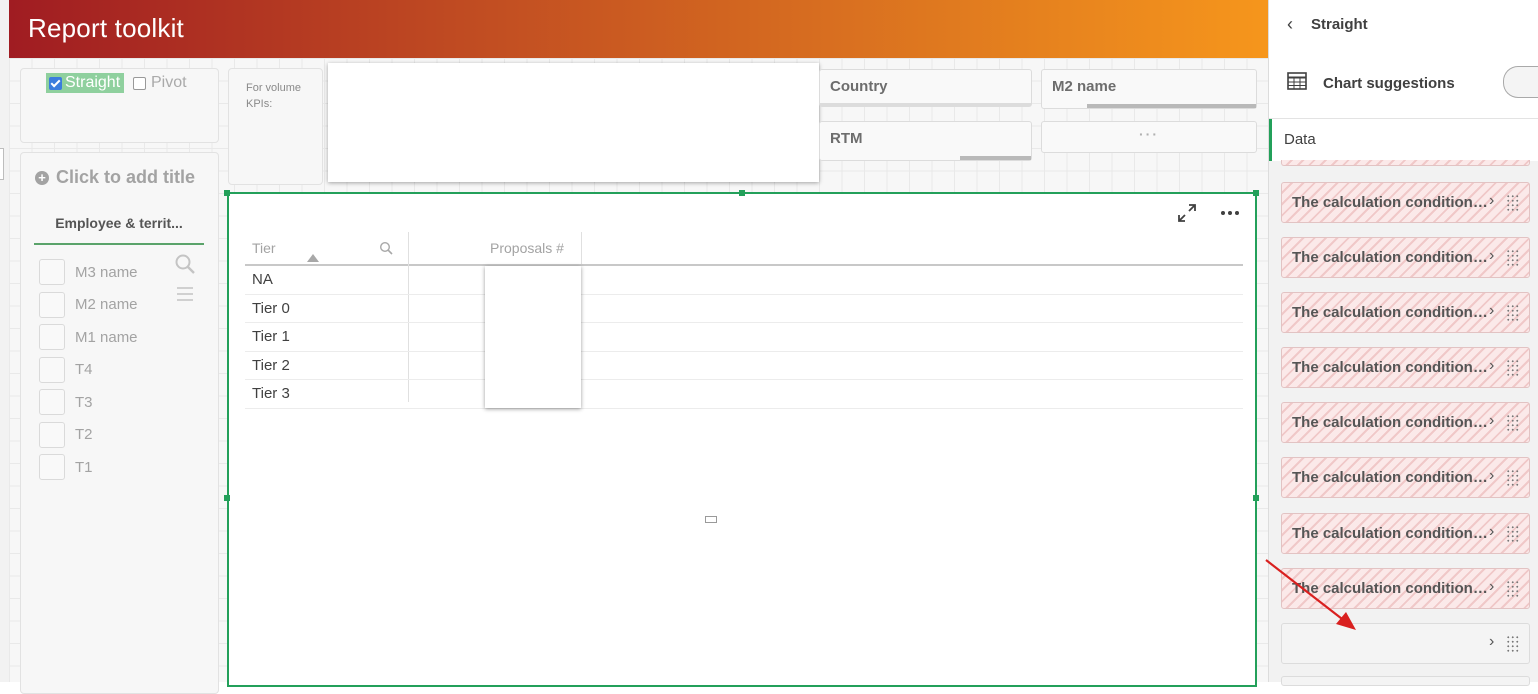  I want to click on more-filters-button: ···, so click(1149, 137).